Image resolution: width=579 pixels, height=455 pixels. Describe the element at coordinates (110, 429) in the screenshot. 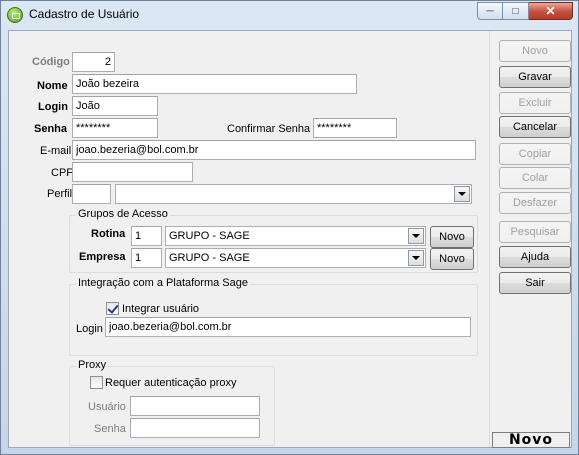

I see `proxy-senha-label: Senha` at that location.